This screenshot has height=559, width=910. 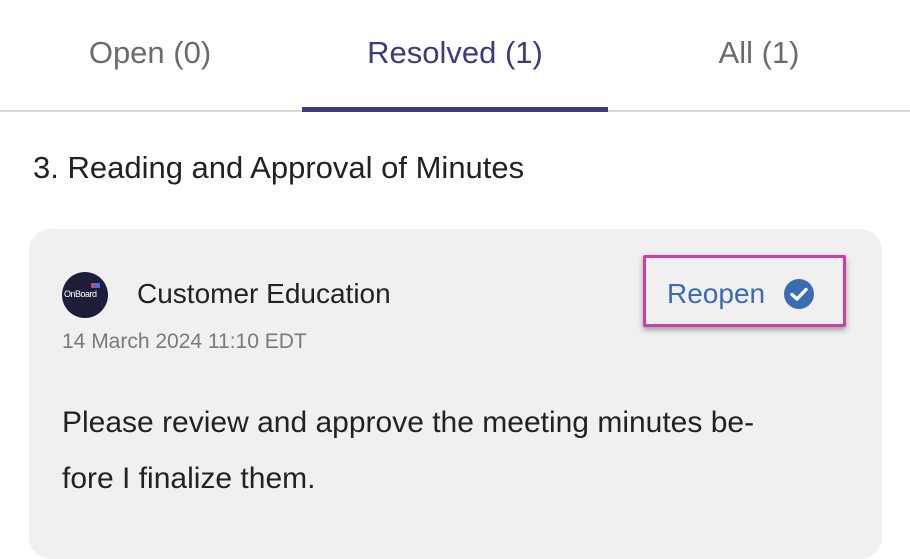 I want to click on logo-mark-accent-icon, so click(x=97, y=285).